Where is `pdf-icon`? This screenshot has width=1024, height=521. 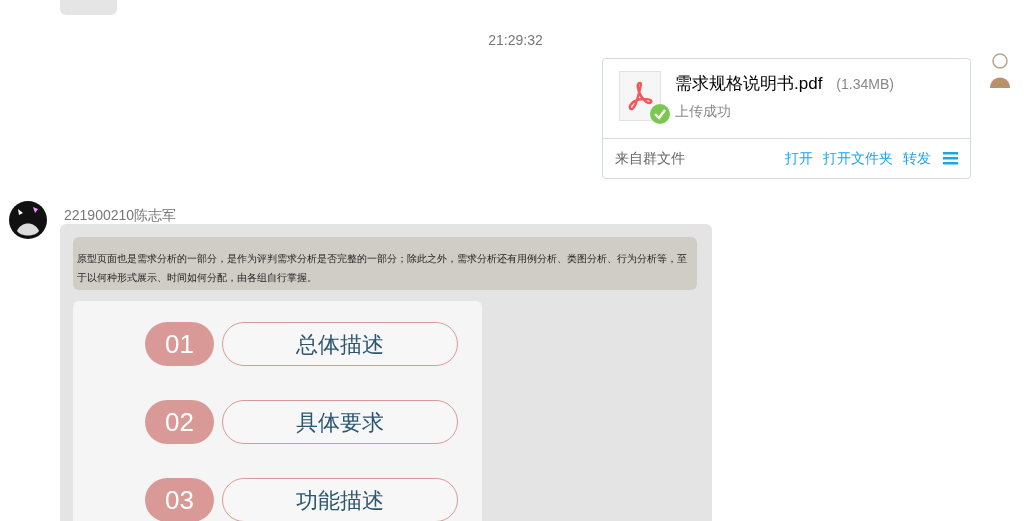 pdf-icon is located at coordinates (640, 96).